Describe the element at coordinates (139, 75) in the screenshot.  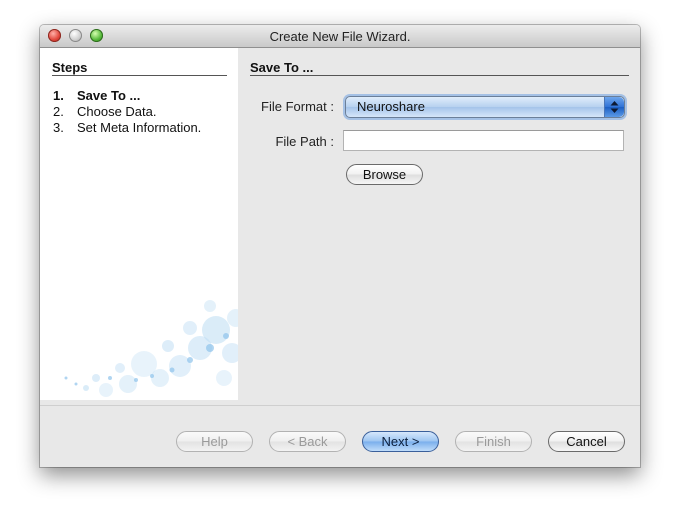
I see `steps-divider` at that location.